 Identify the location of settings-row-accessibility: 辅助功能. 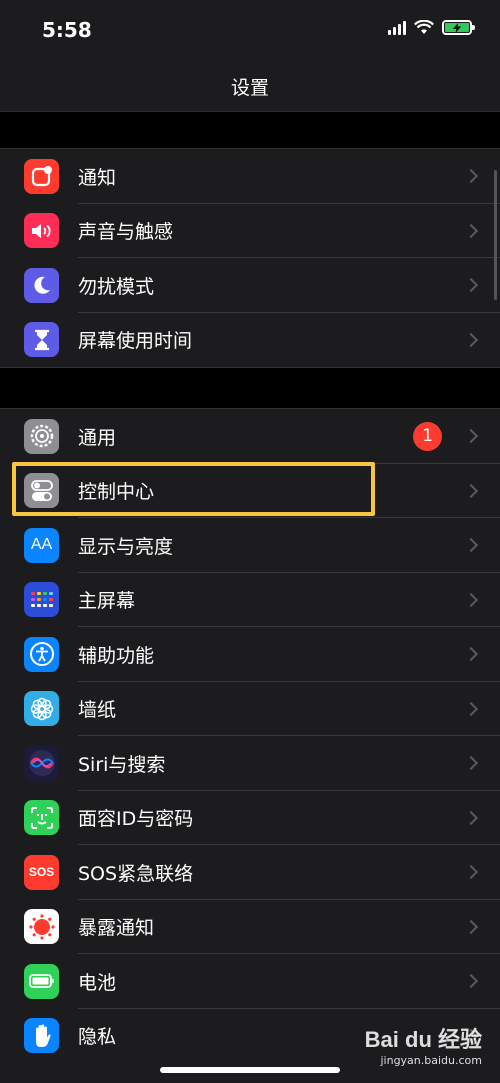
(250, 654).